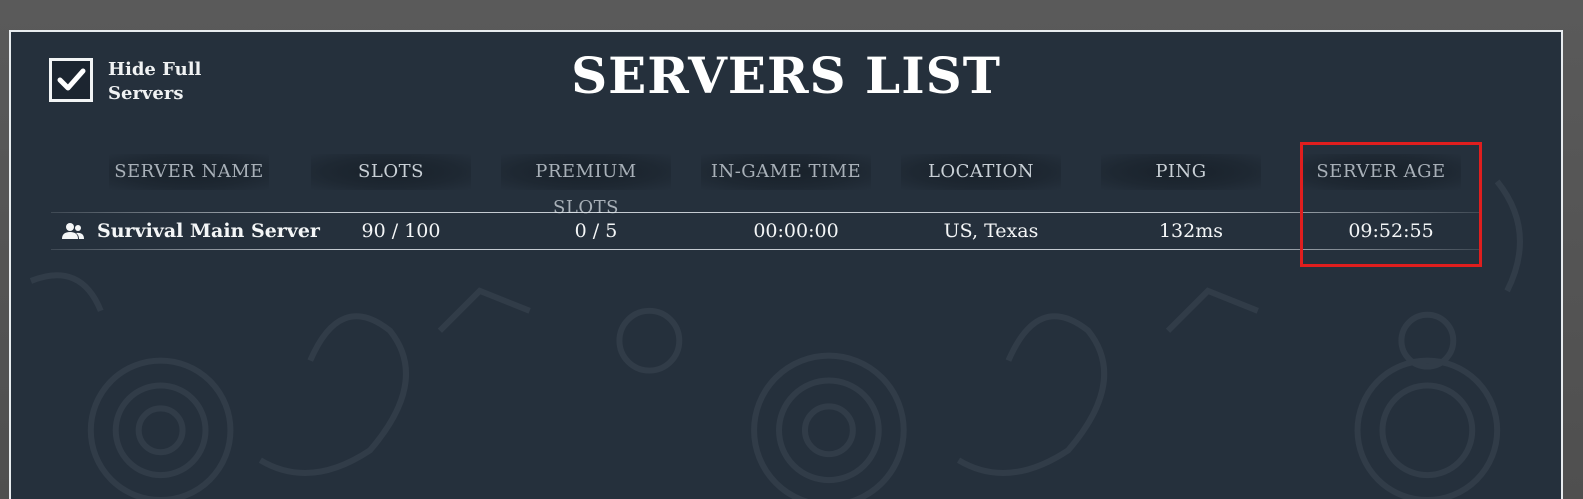  What do you see at coordinates (1181, 172) in the screenshot?
I see `column-header-ping: PING` at bounding box center [1181, 172].